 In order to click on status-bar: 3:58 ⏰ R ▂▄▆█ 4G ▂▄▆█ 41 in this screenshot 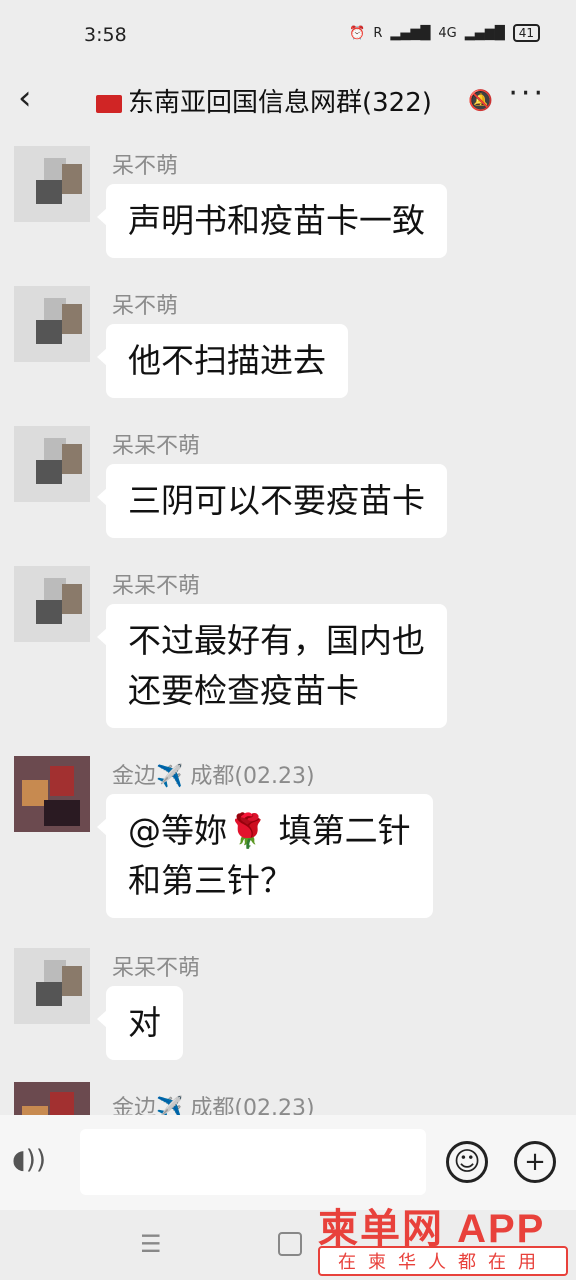, I will do `click(288, 35)`.